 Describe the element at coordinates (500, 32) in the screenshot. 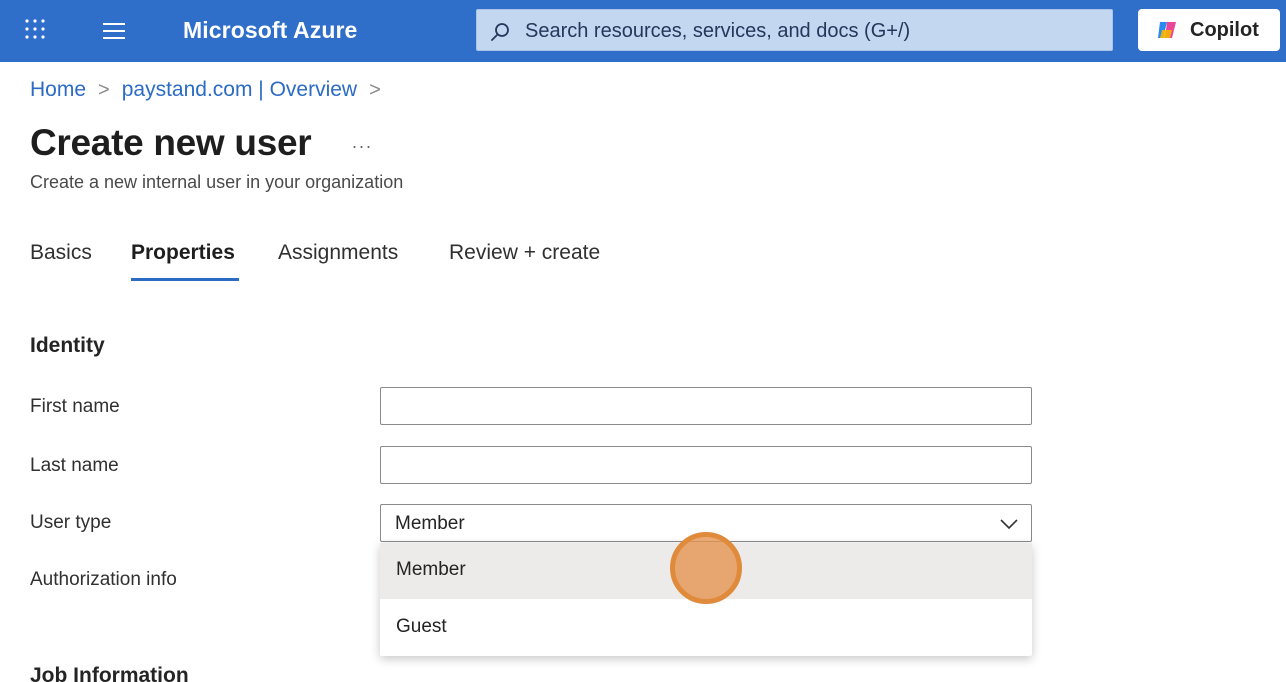

I see `search-icon` at that location.